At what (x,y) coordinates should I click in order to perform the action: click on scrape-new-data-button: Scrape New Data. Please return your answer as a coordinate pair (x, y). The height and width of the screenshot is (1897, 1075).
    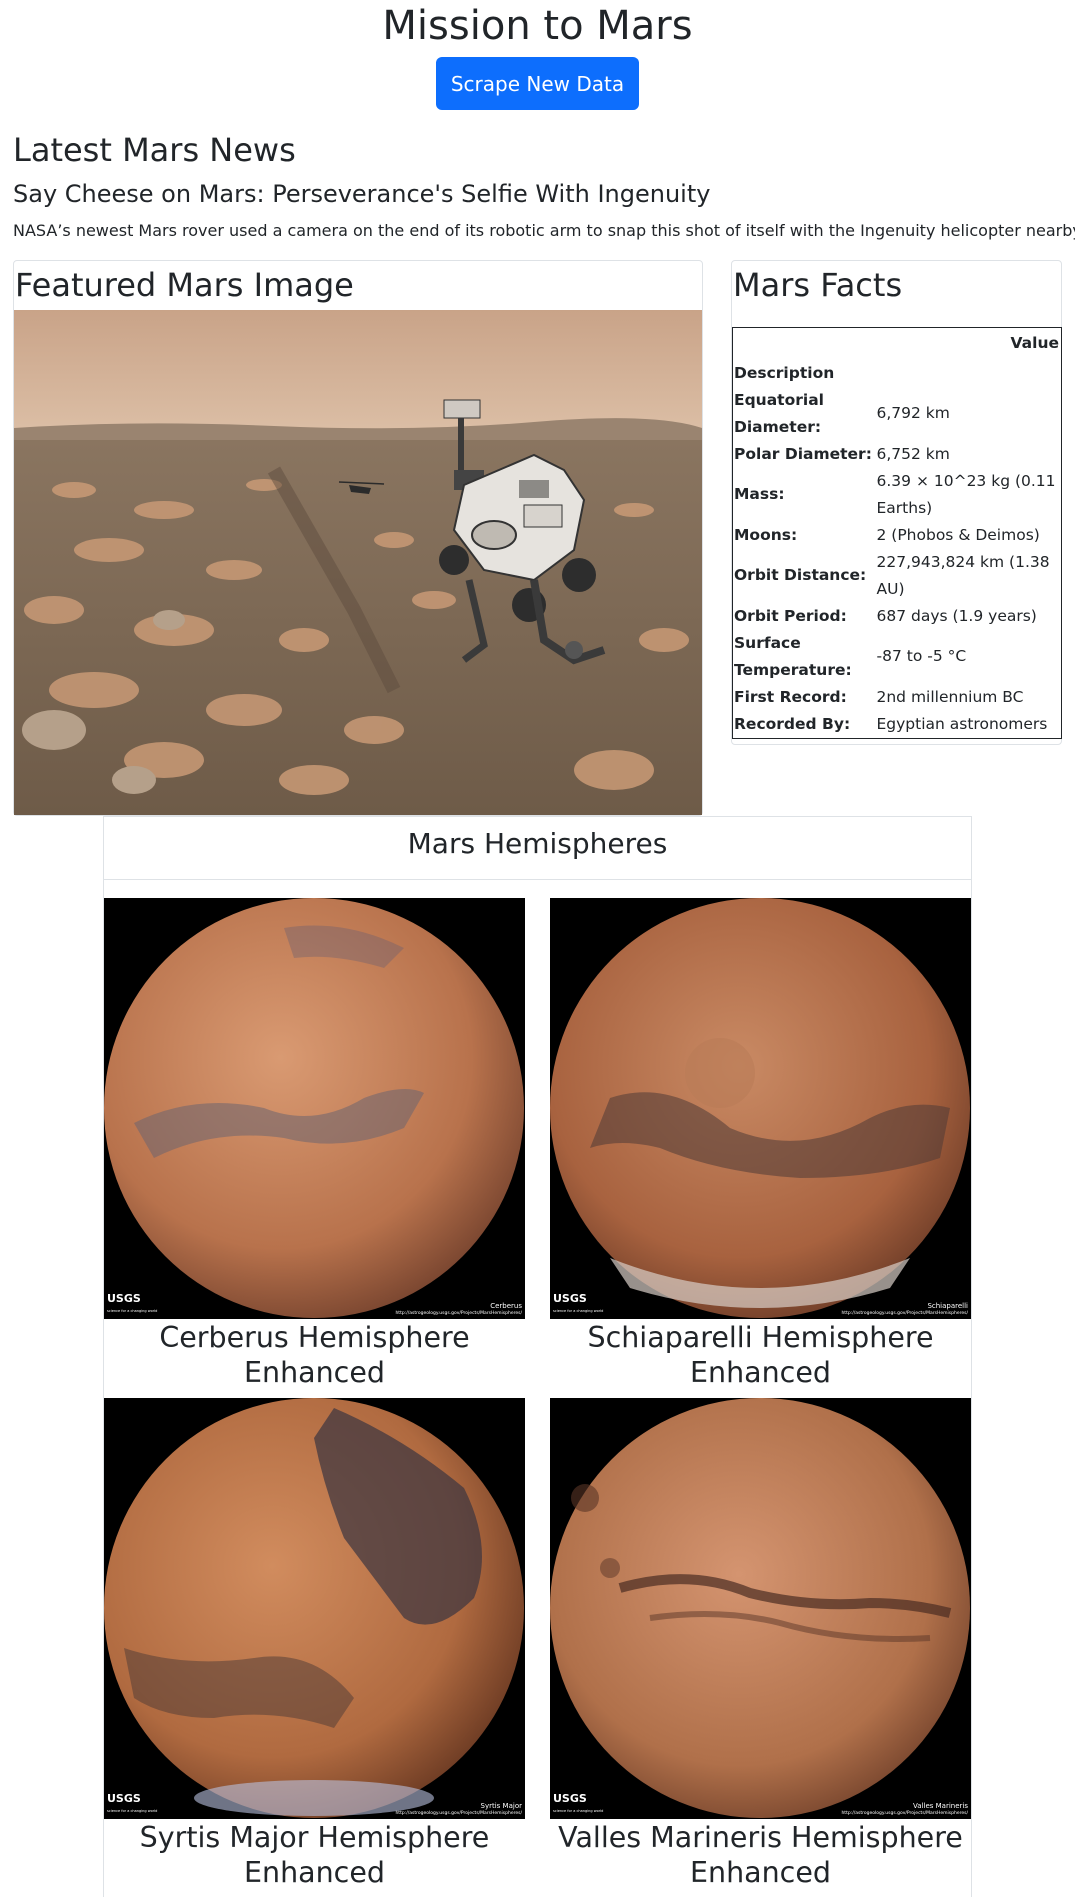
    Looking at the image, I should click on (537, 83).